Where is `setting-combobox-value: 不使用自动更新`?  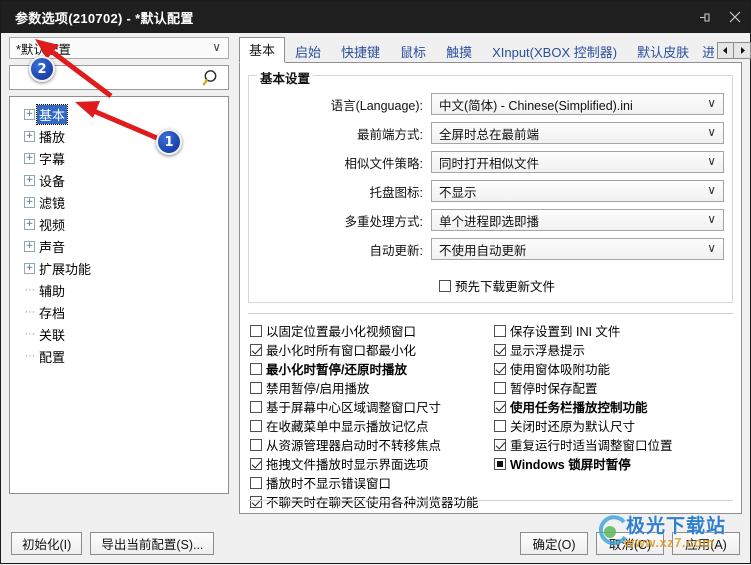
setting-combobox-value: 不使用自动更新 is located at coordinates (483, 250).